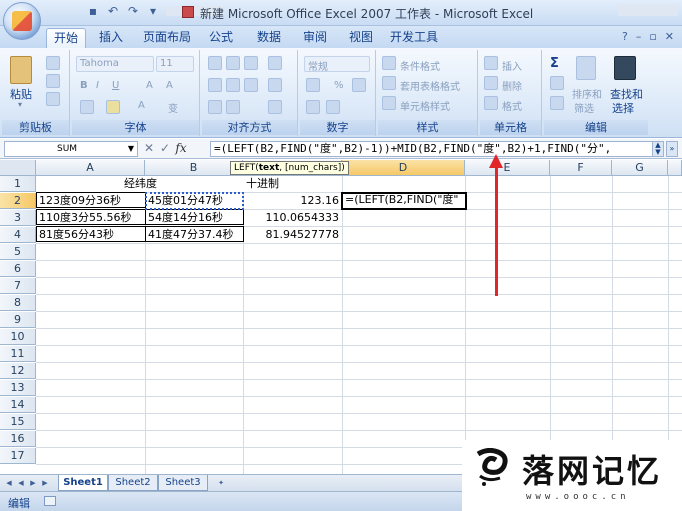 This screenshot has height=511, width=682. I want to click on insert-cells-icon, so click(491, 63).